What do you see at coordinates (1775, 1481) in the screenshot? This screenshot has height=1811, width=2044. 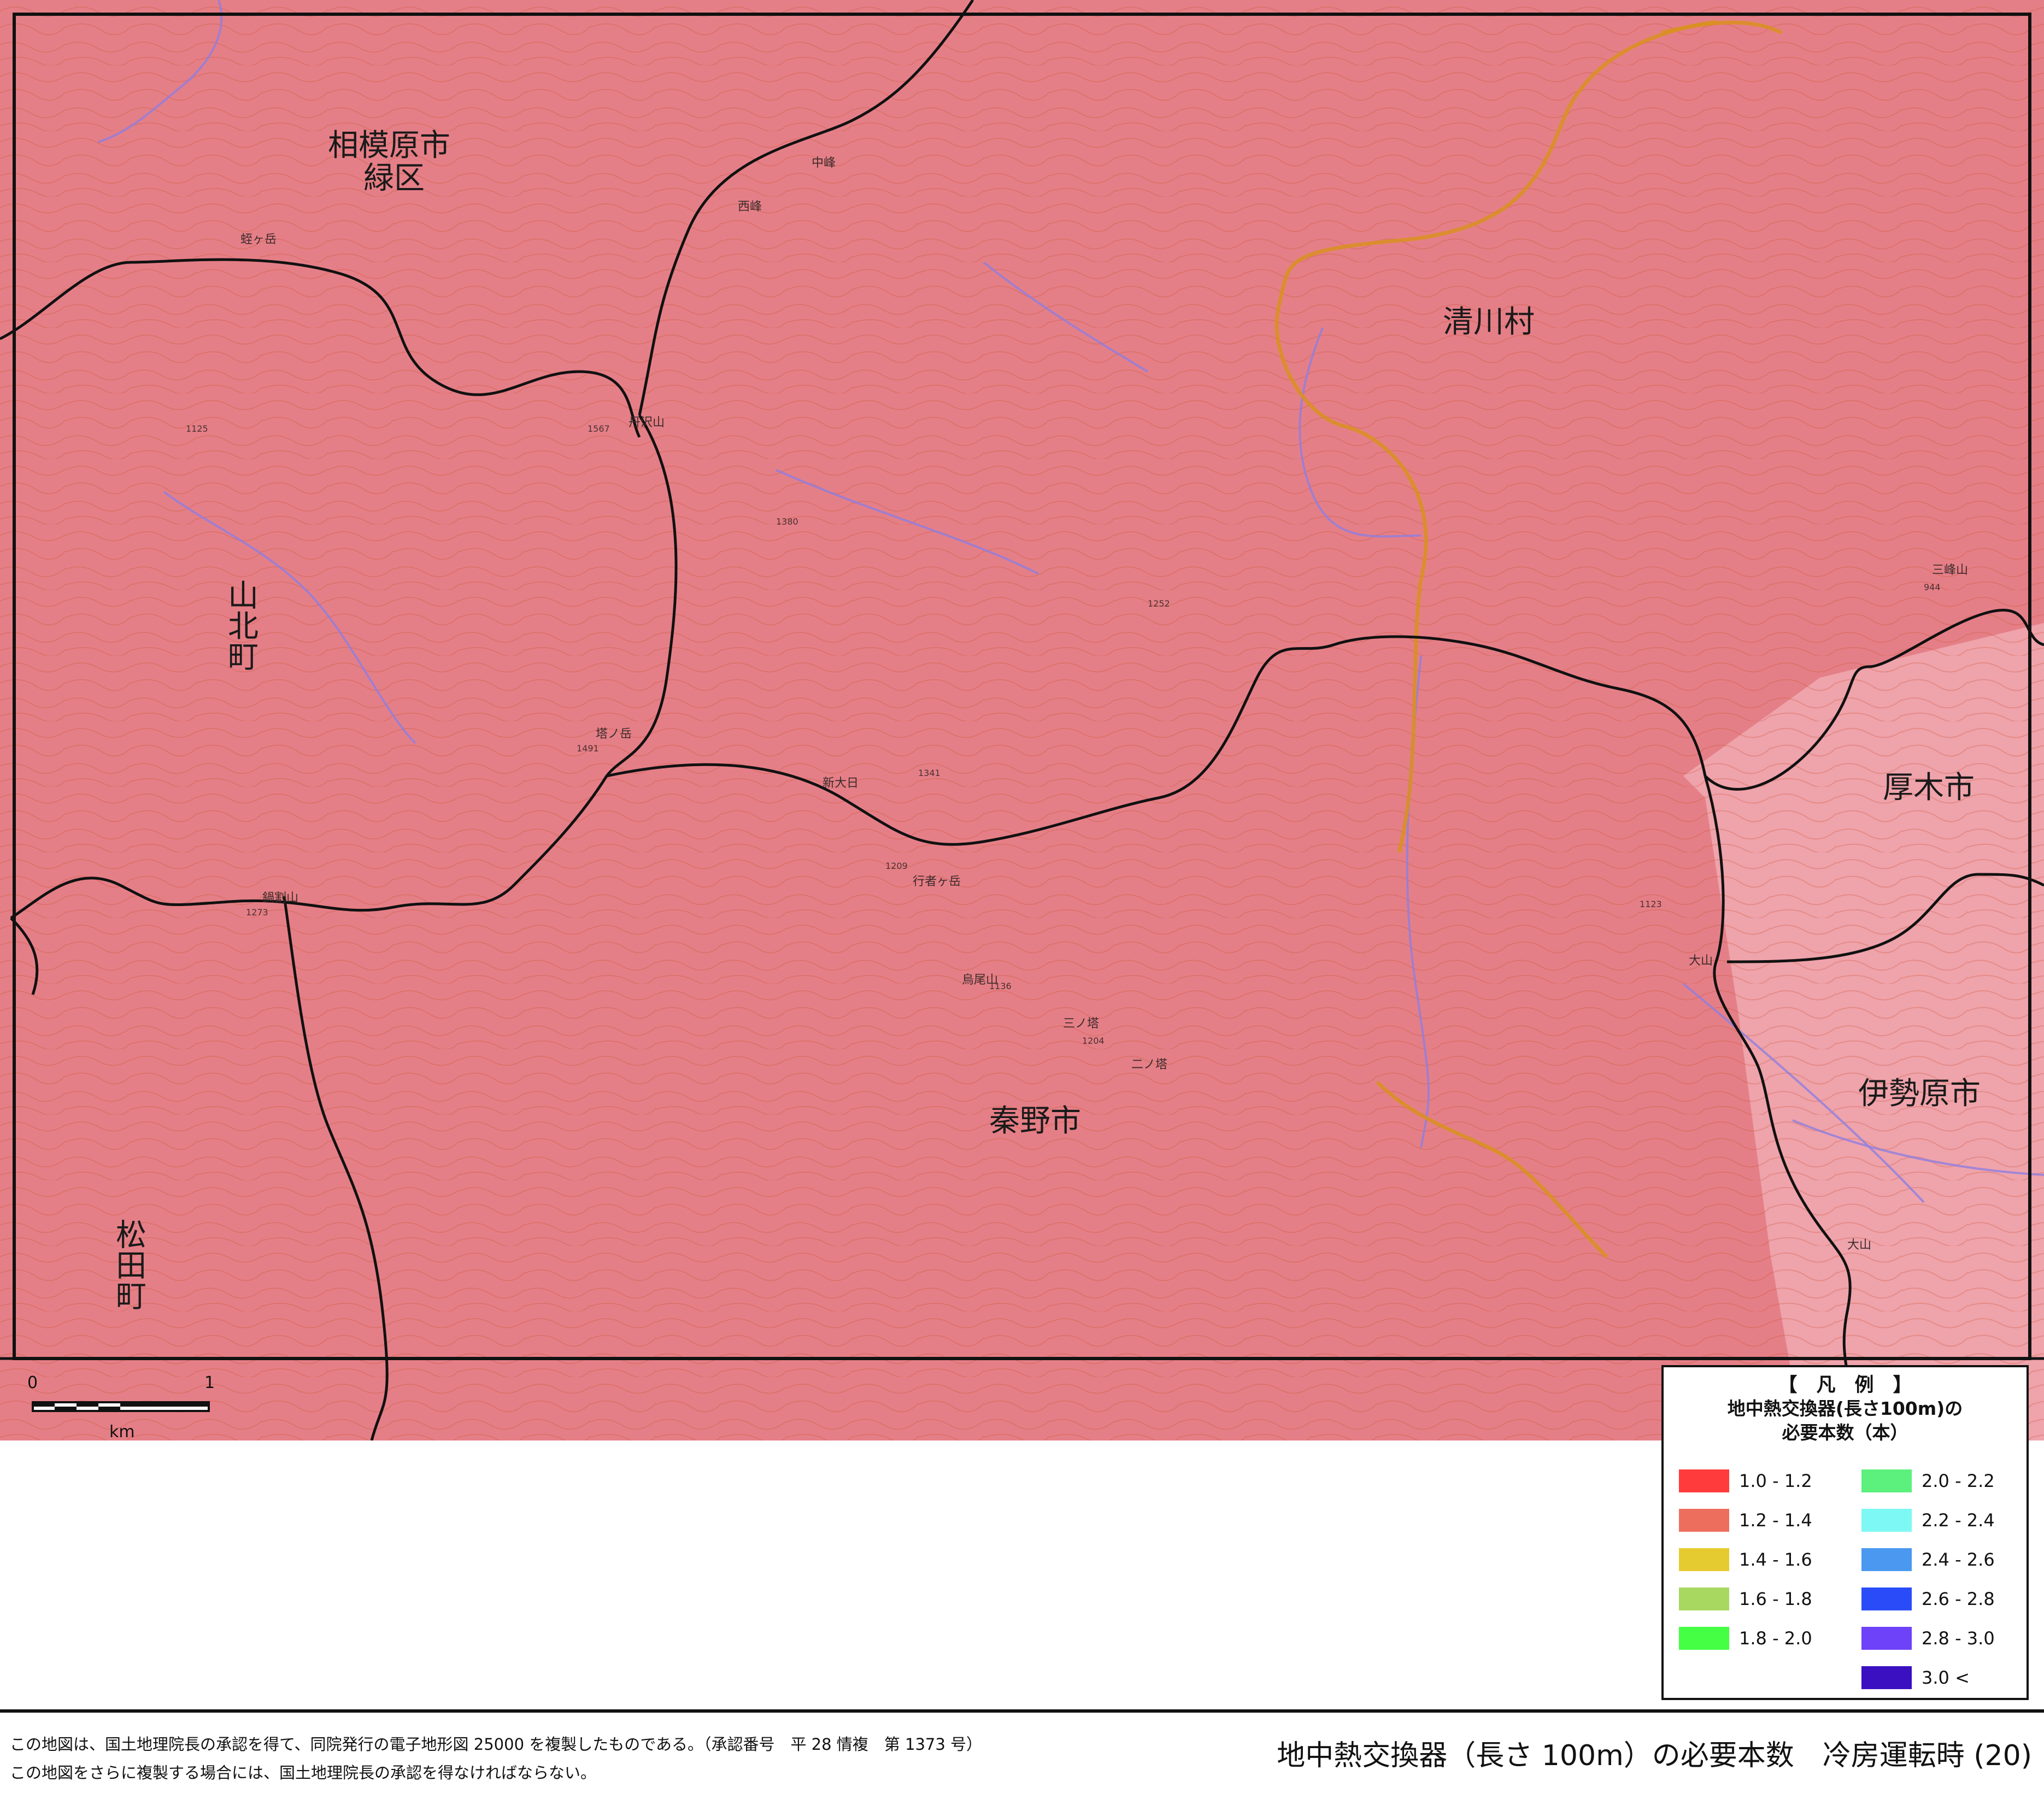 I see `legend-item-label: 1.0 - 1.2` at bounding box center [1775, 1481].